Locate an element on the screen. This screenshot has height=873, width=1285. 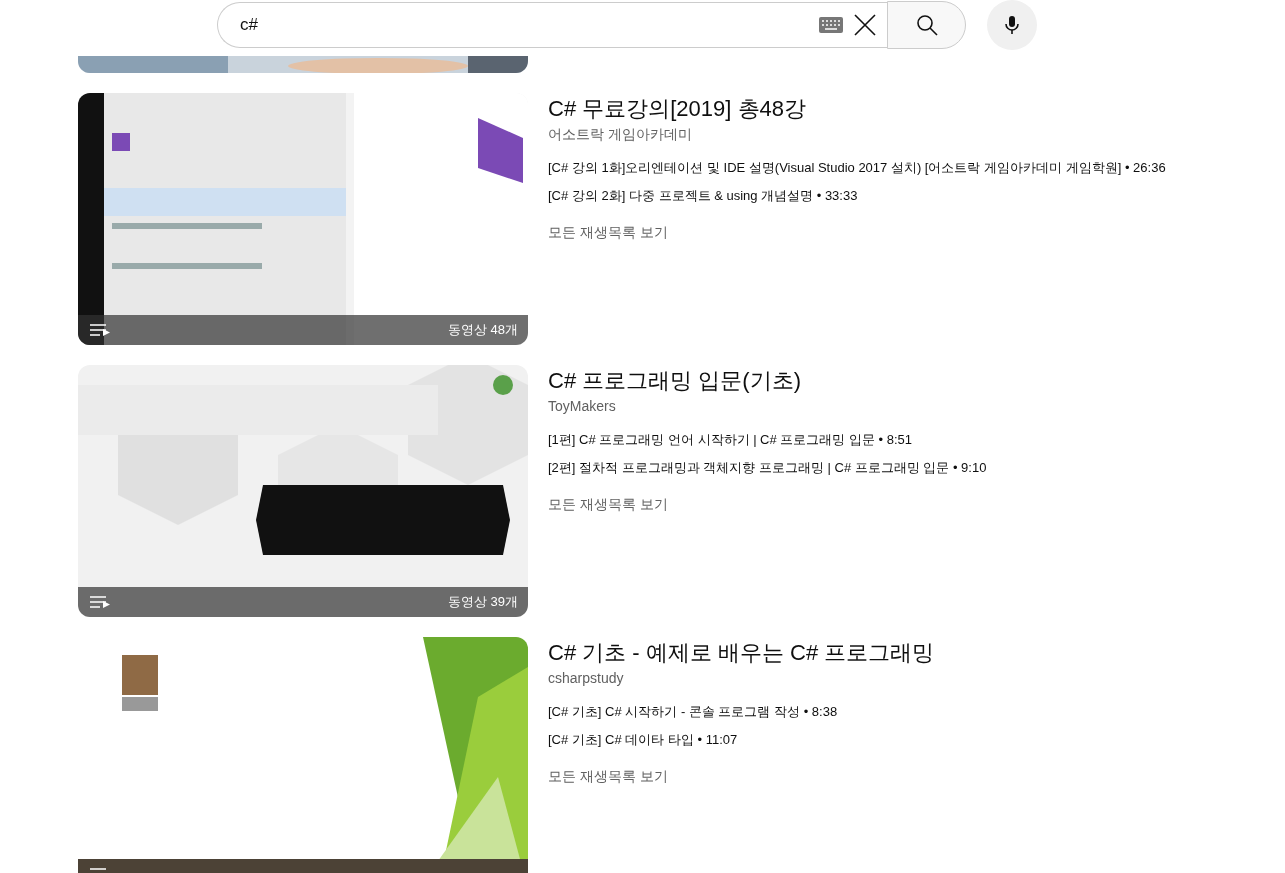
search-icon is located at coordinates (926, 25).